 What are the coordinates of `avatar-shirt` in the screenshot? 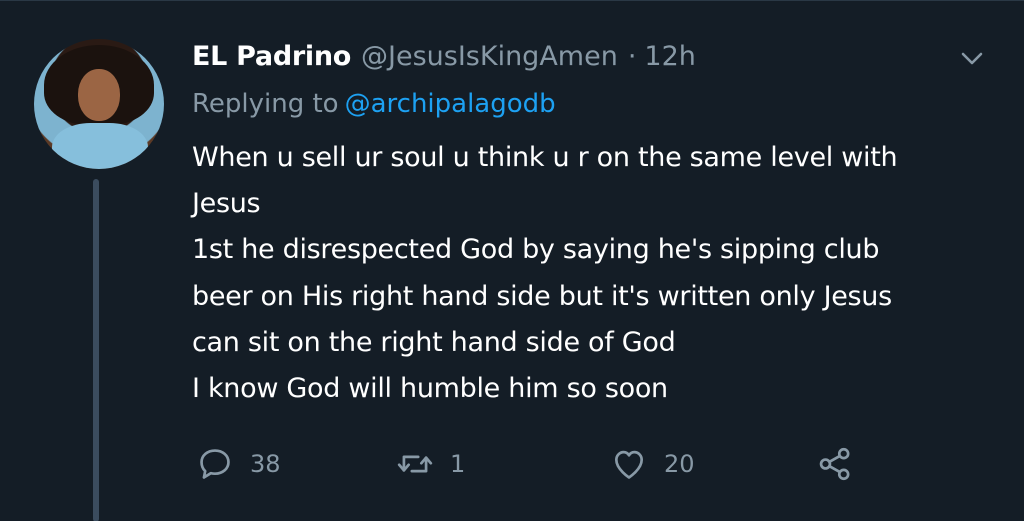 It's located at (100, 146).